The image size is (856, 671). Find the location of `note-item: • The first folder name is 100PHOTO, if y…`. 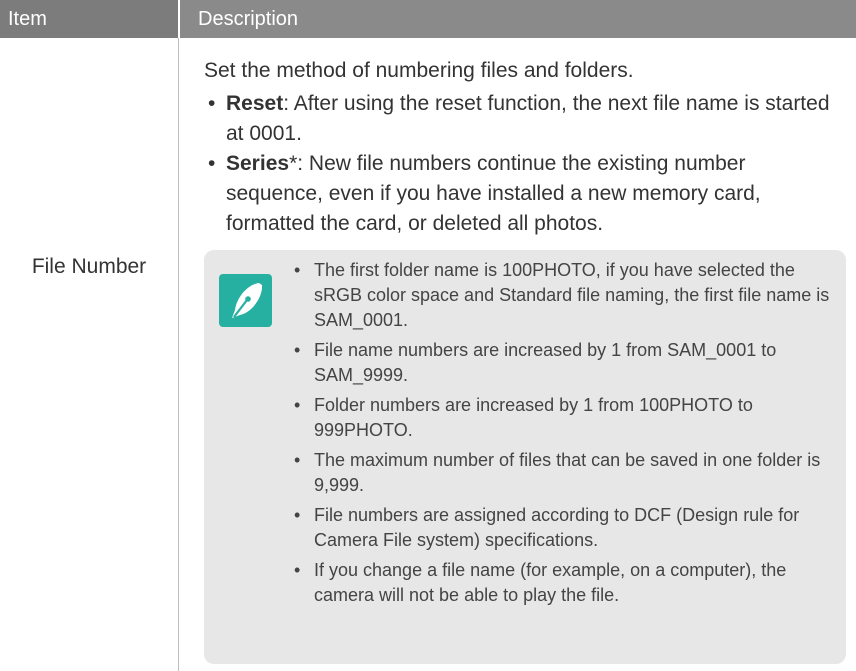

note-item: • The first folder name is 100PHOTO, if y… is located at coordinates (562, 295).